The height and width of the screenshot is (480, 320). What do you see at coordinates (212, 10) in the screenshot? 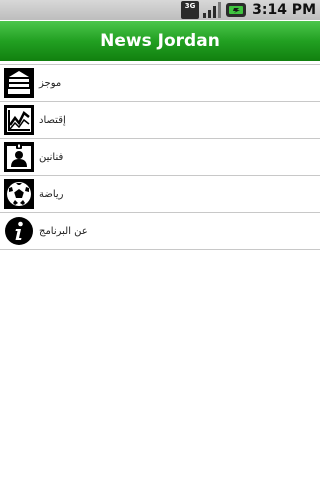
I see `signal-icon` at bounding box center [212, 10].